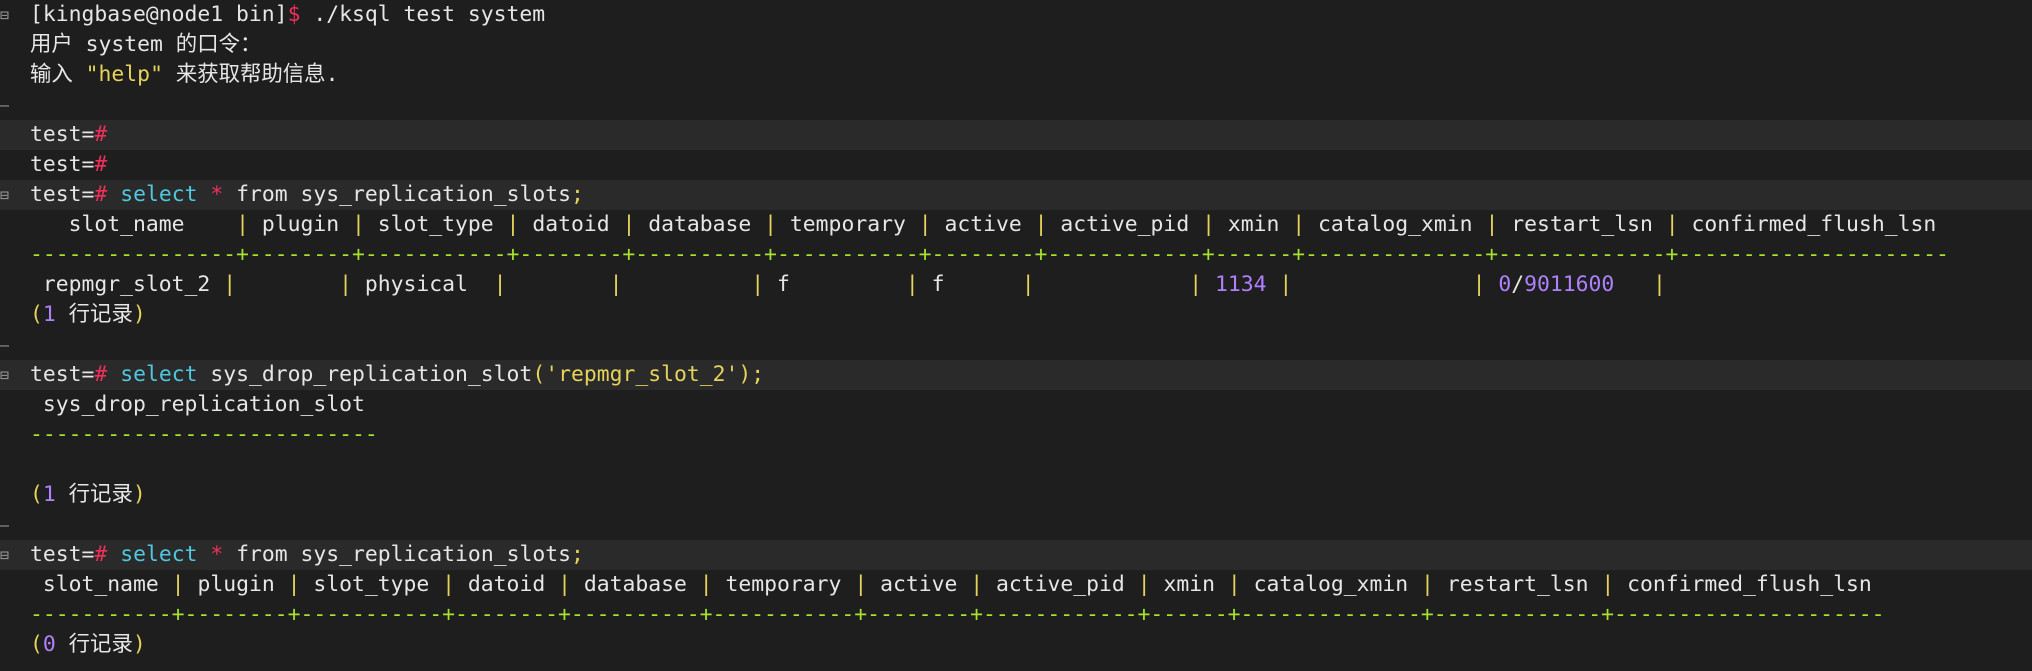  Describe the element at coordinates (1016, 315) in the screenshot. I see `terminal-line: (1 行记录)` at that location.